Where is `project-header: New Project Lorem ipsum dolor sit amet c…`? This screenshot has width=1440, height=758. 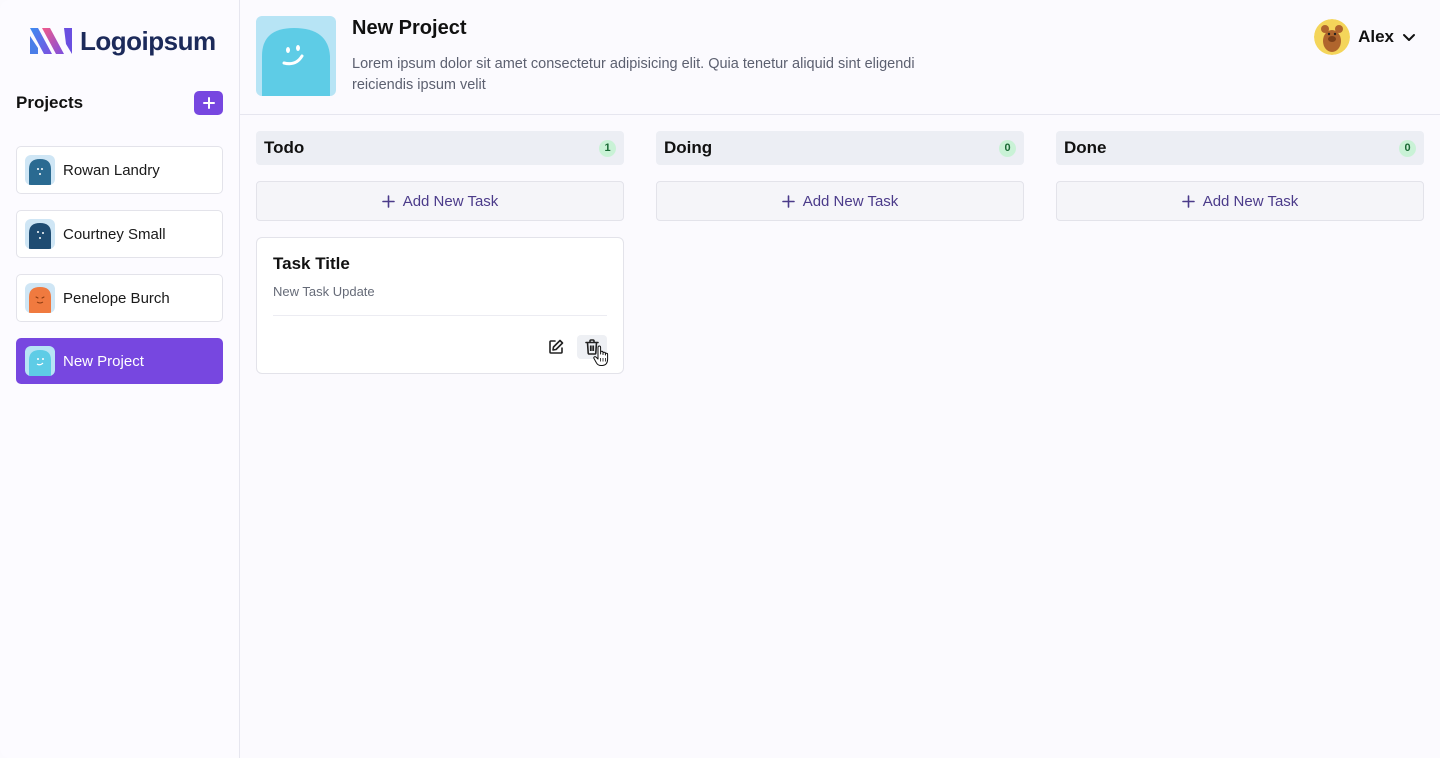
project-header: New Project Lorem ipsum dolor sit amet c… is located at coordinates (840, 57).